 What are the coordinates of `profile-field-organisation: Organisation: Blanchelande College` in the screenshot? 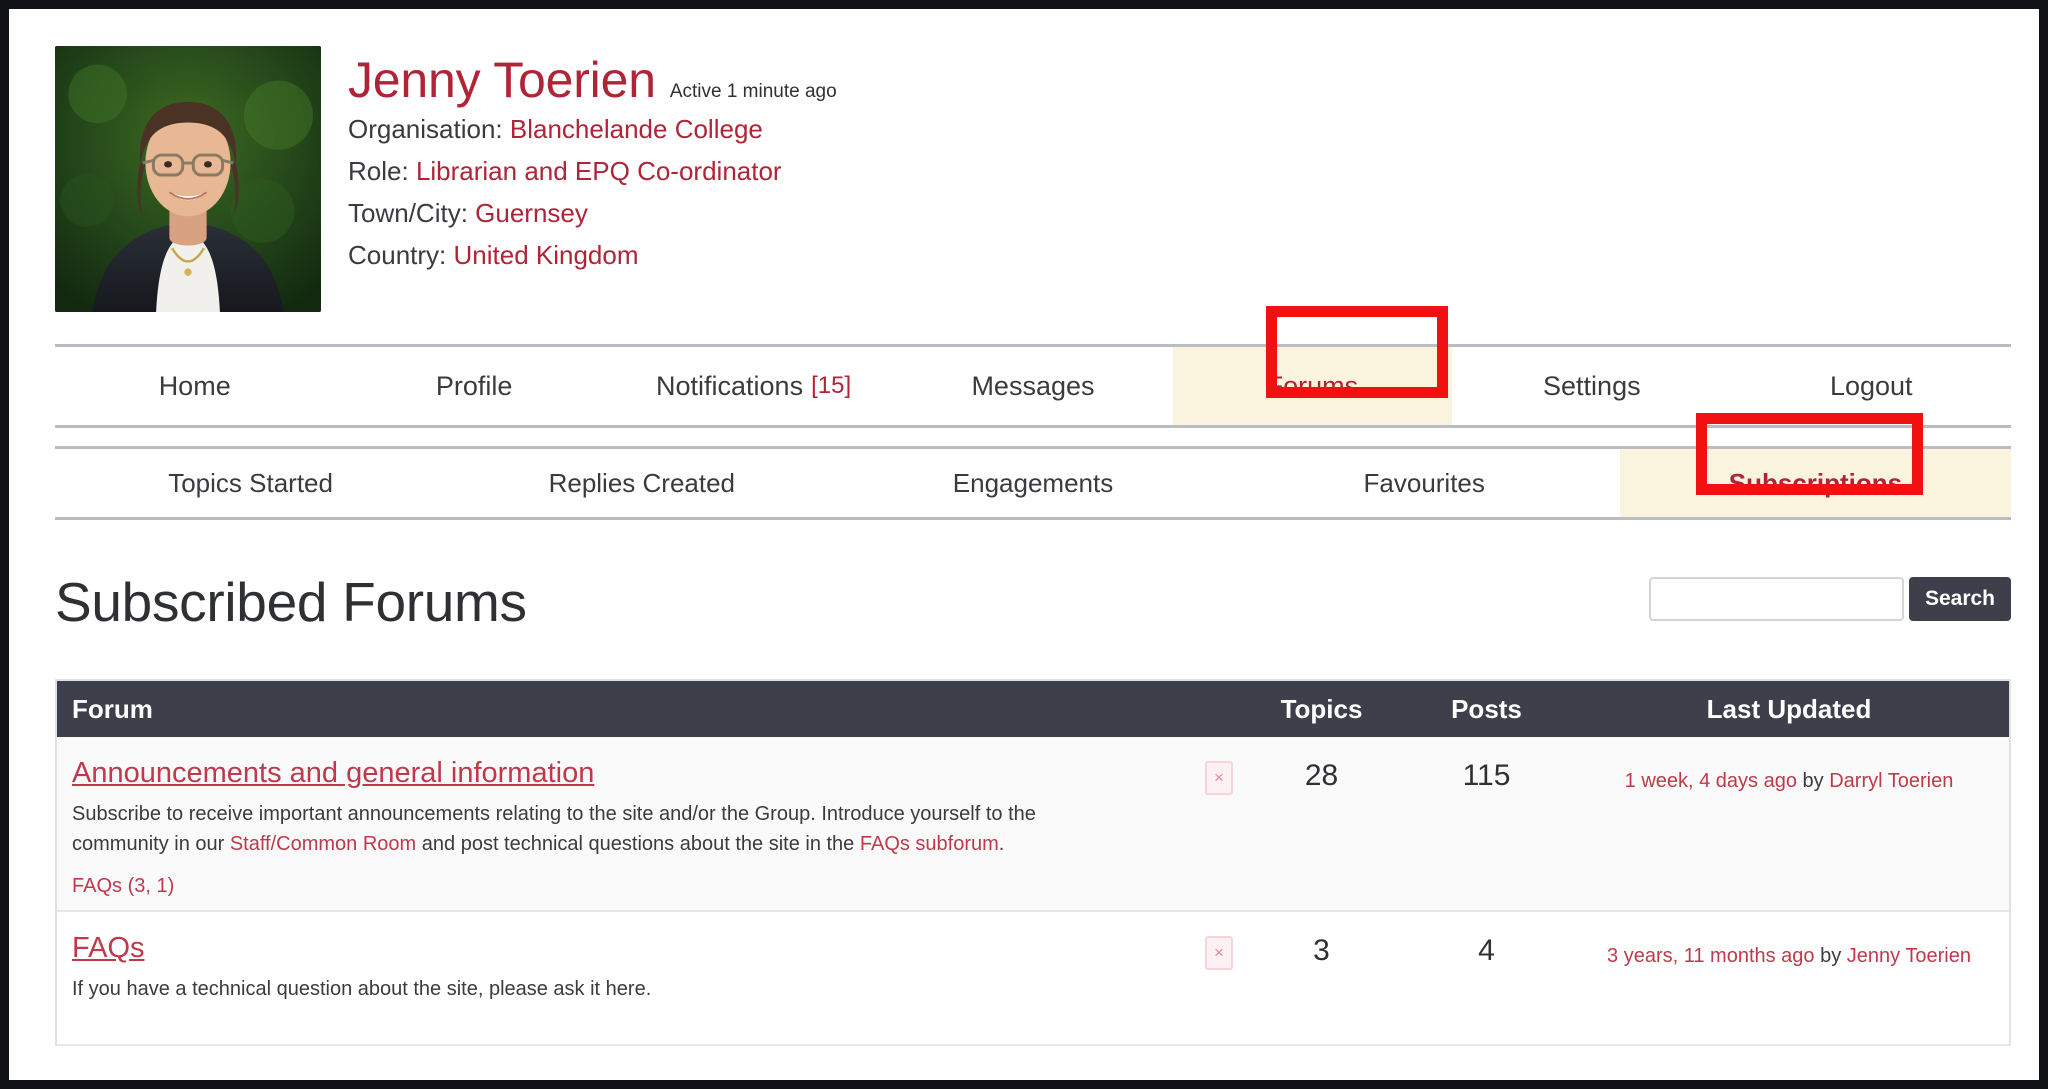 It's located at (592, 129).